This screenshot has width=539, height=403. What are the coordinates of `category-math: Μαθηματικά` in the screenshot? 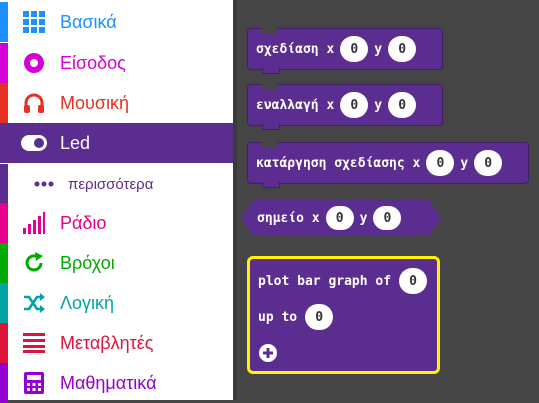 It's located at (116, 383).